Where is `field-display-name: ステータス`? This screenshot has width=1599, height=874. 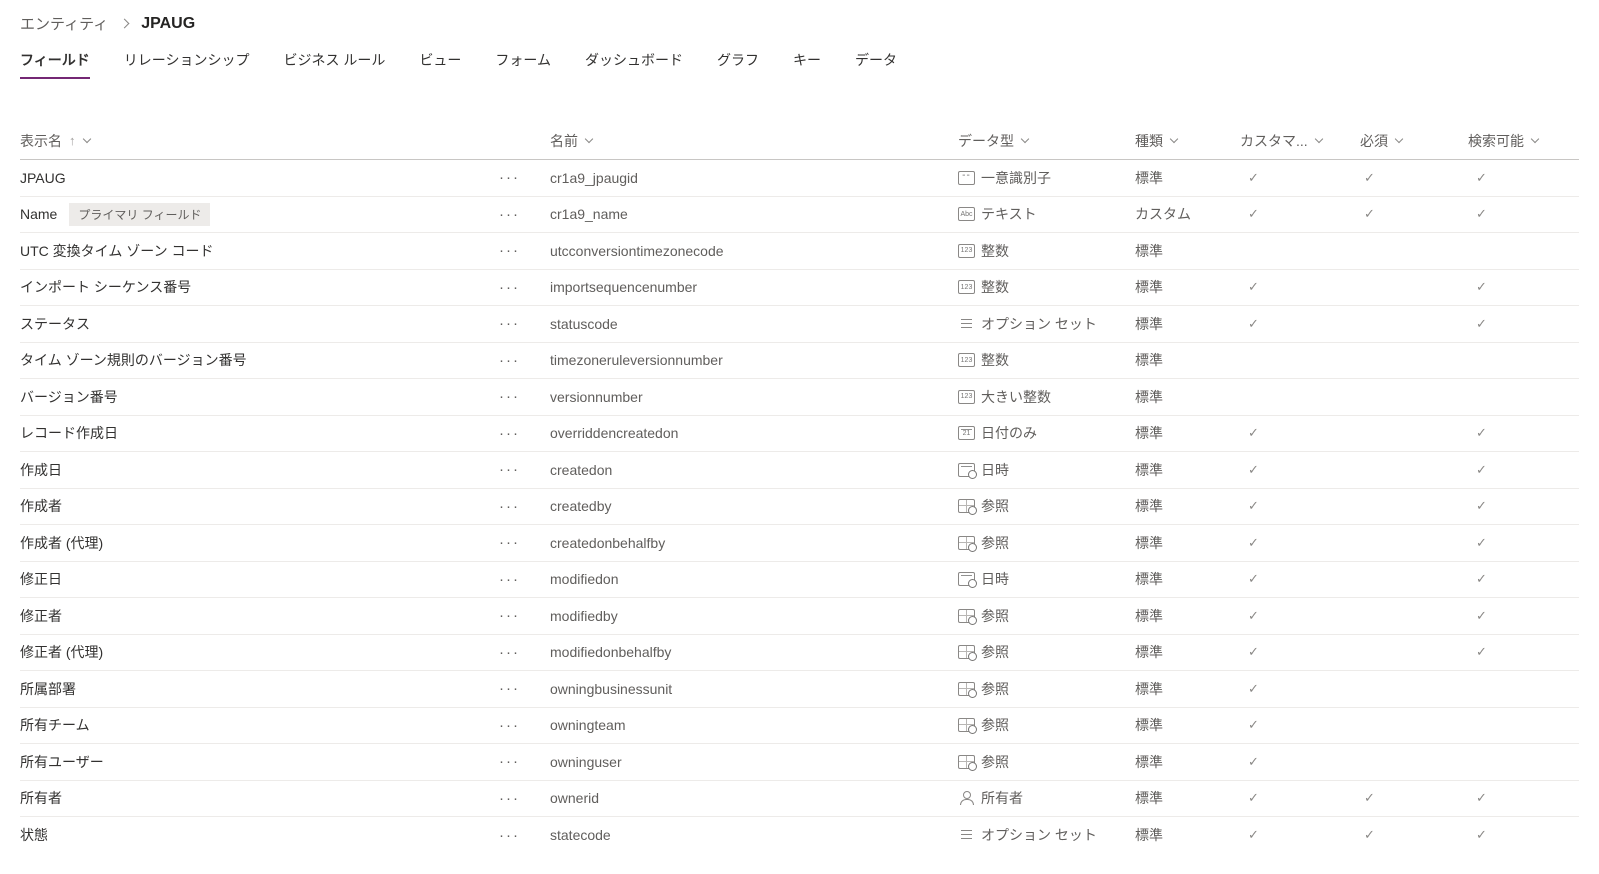
field-display-name: ステータス is located at coordinates (55, 324).